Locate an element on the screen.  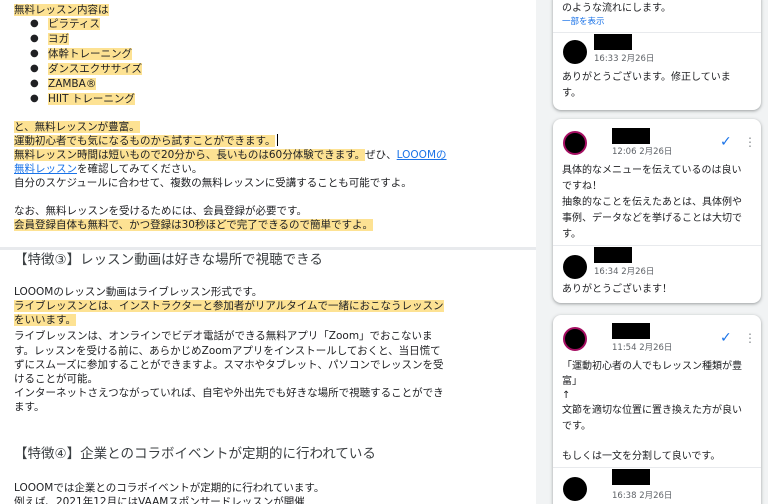
bullet-item: ピラティス is located at coordinates (74, 24).